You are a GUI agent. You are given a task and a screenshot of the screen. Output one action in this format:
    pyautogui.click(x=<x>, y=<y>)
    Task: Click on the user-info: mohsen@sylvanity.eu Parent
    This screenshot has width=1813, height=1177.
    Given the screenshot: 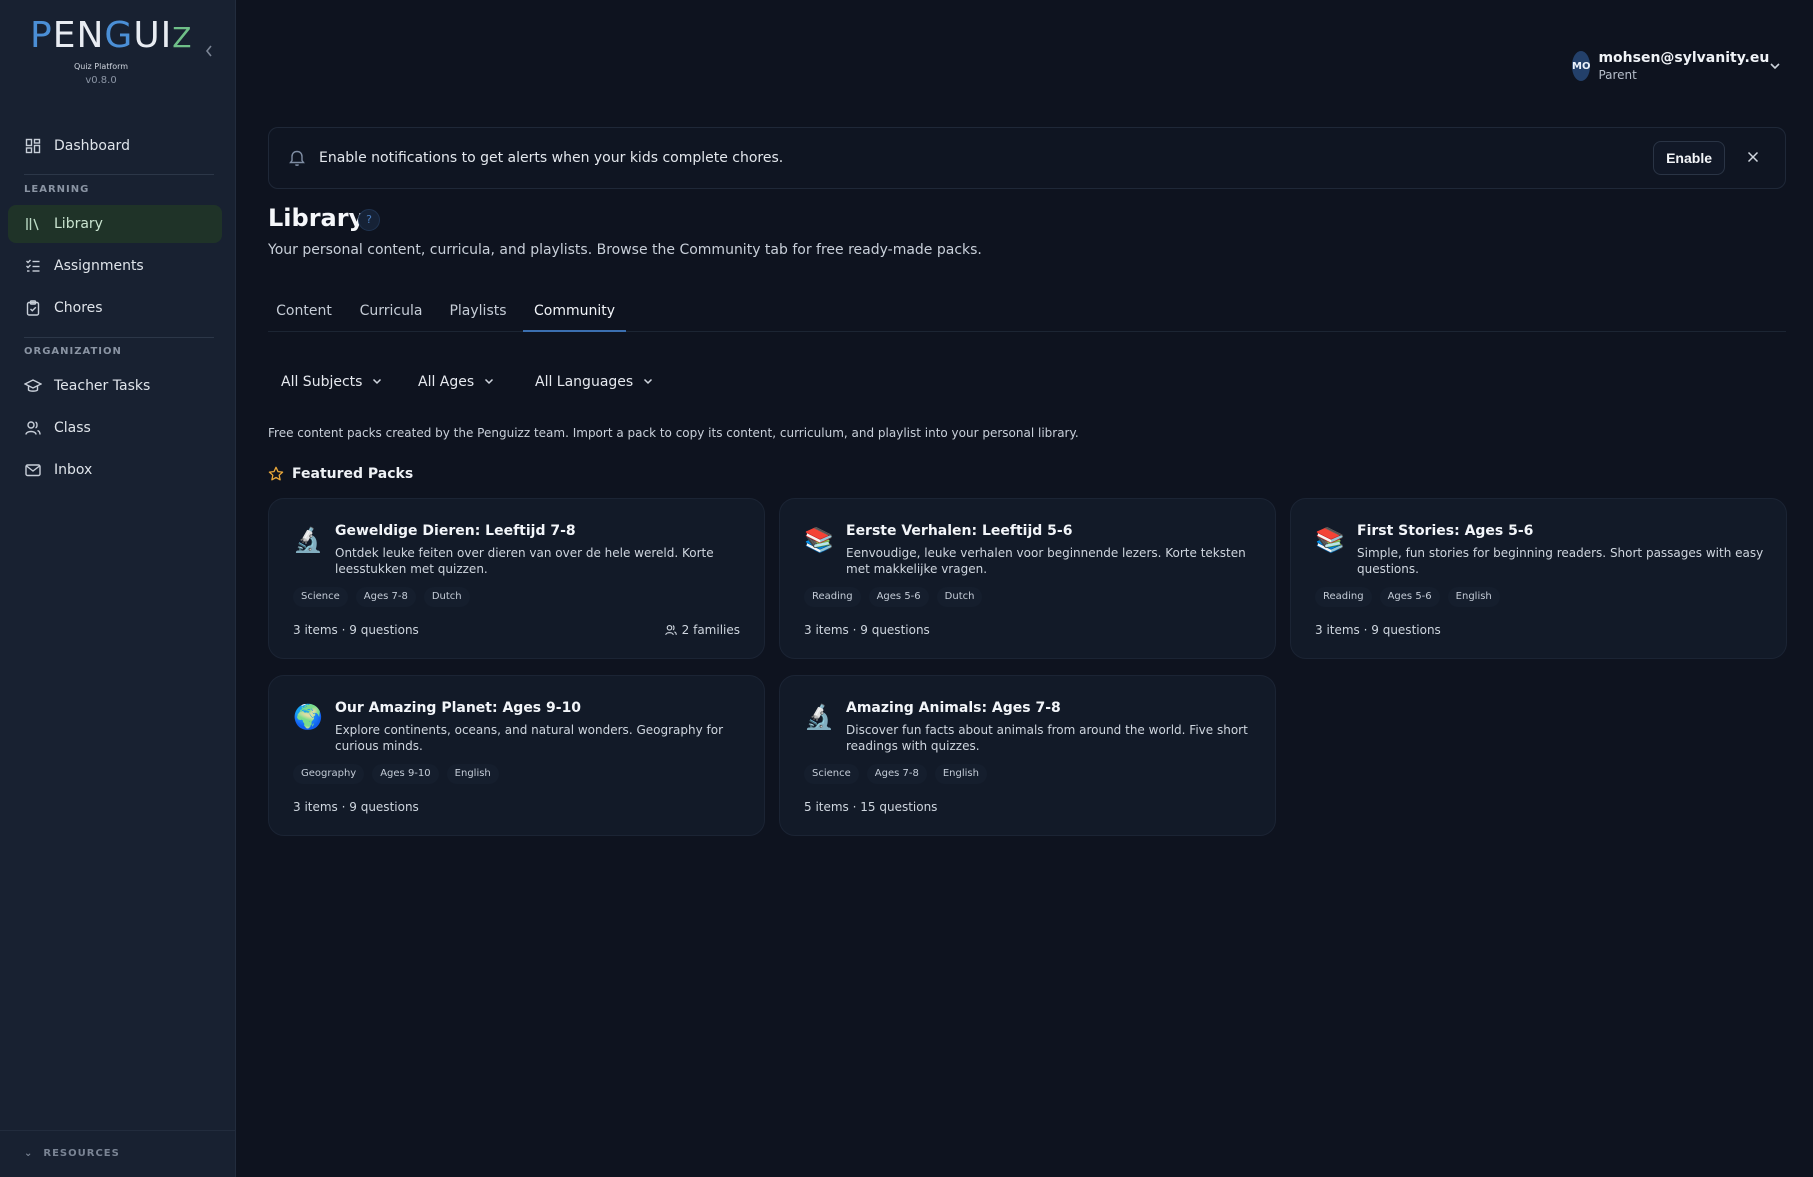 What is the action you would take?
    pyautogui.click(x=1683, y=66)
    